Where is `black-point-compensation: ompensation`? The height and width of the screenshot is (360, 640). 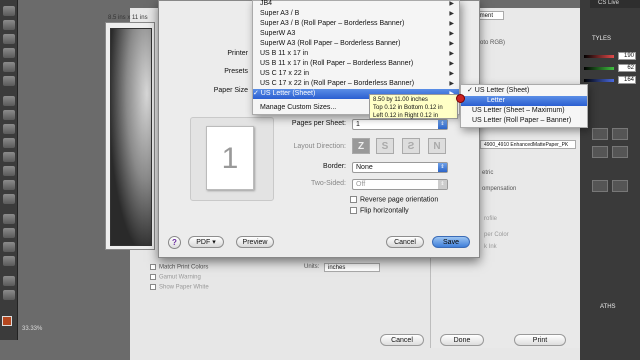
black-point-compensation: ompensation is located at coordinates (499, 189).